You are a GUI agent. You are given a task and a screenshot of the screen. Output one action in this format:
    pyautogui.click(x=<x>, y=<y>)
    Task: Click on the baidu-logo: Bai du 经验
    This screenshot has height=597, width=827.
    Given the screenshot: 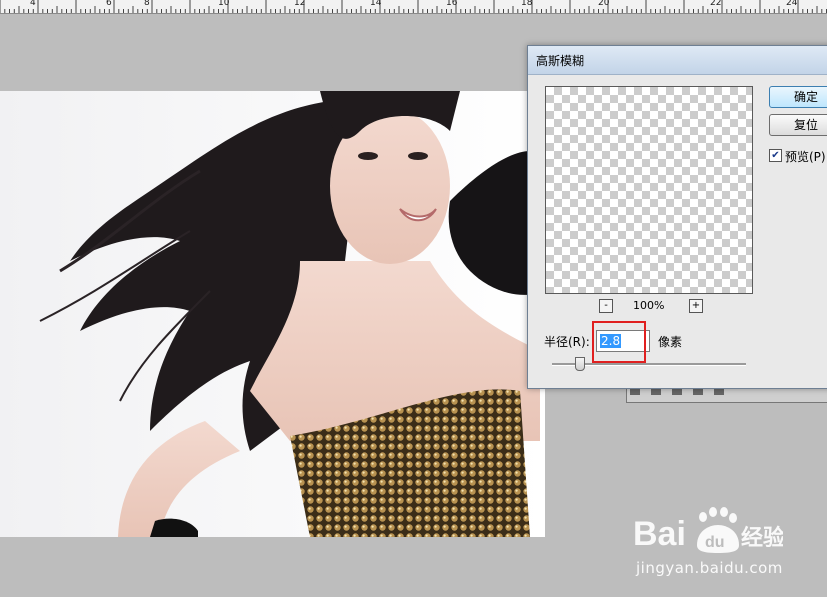 What is the action you would take?
    pyautogui.click(x=708, y=530)
    